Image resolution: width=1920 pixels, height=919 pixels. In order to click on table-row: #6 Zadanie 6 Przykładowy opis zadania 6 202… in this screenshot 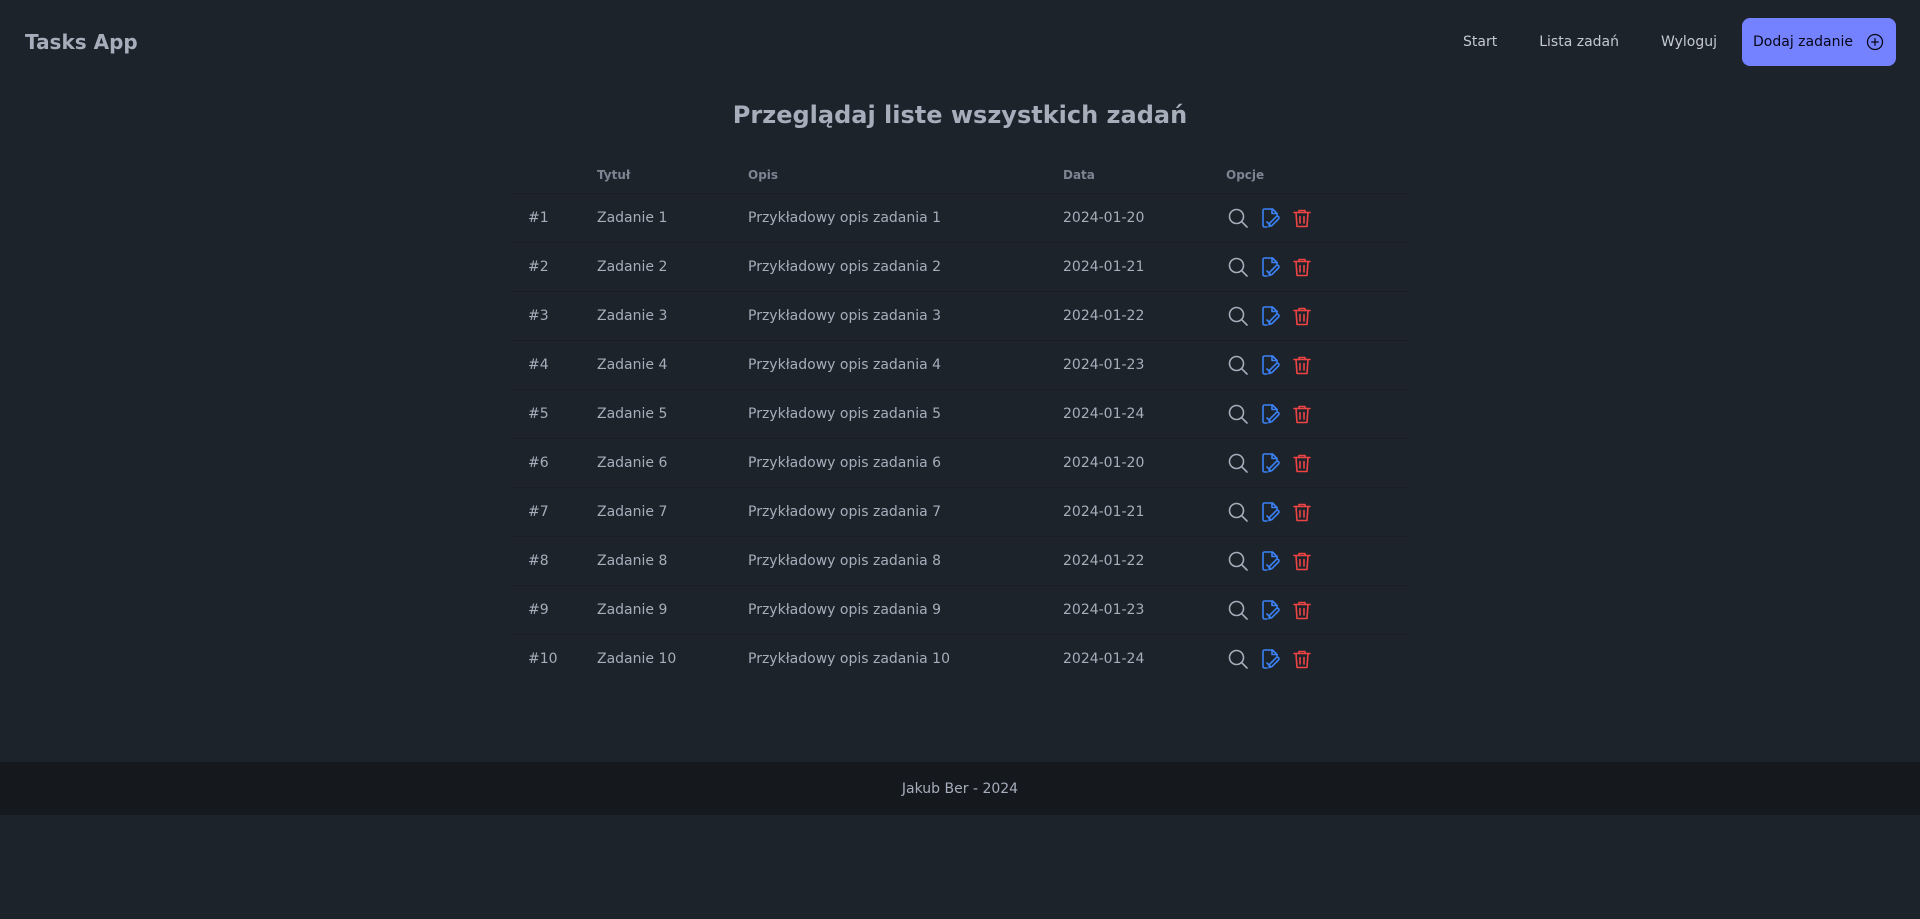, I will do `click(960, 462)`.